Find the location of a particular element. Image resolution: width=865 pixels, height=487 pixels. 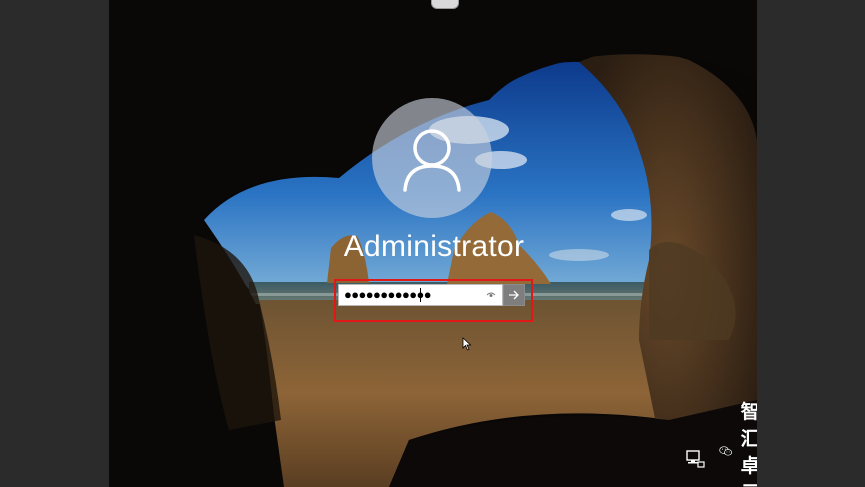

left-letterbox is located at coordinates (54, 243).